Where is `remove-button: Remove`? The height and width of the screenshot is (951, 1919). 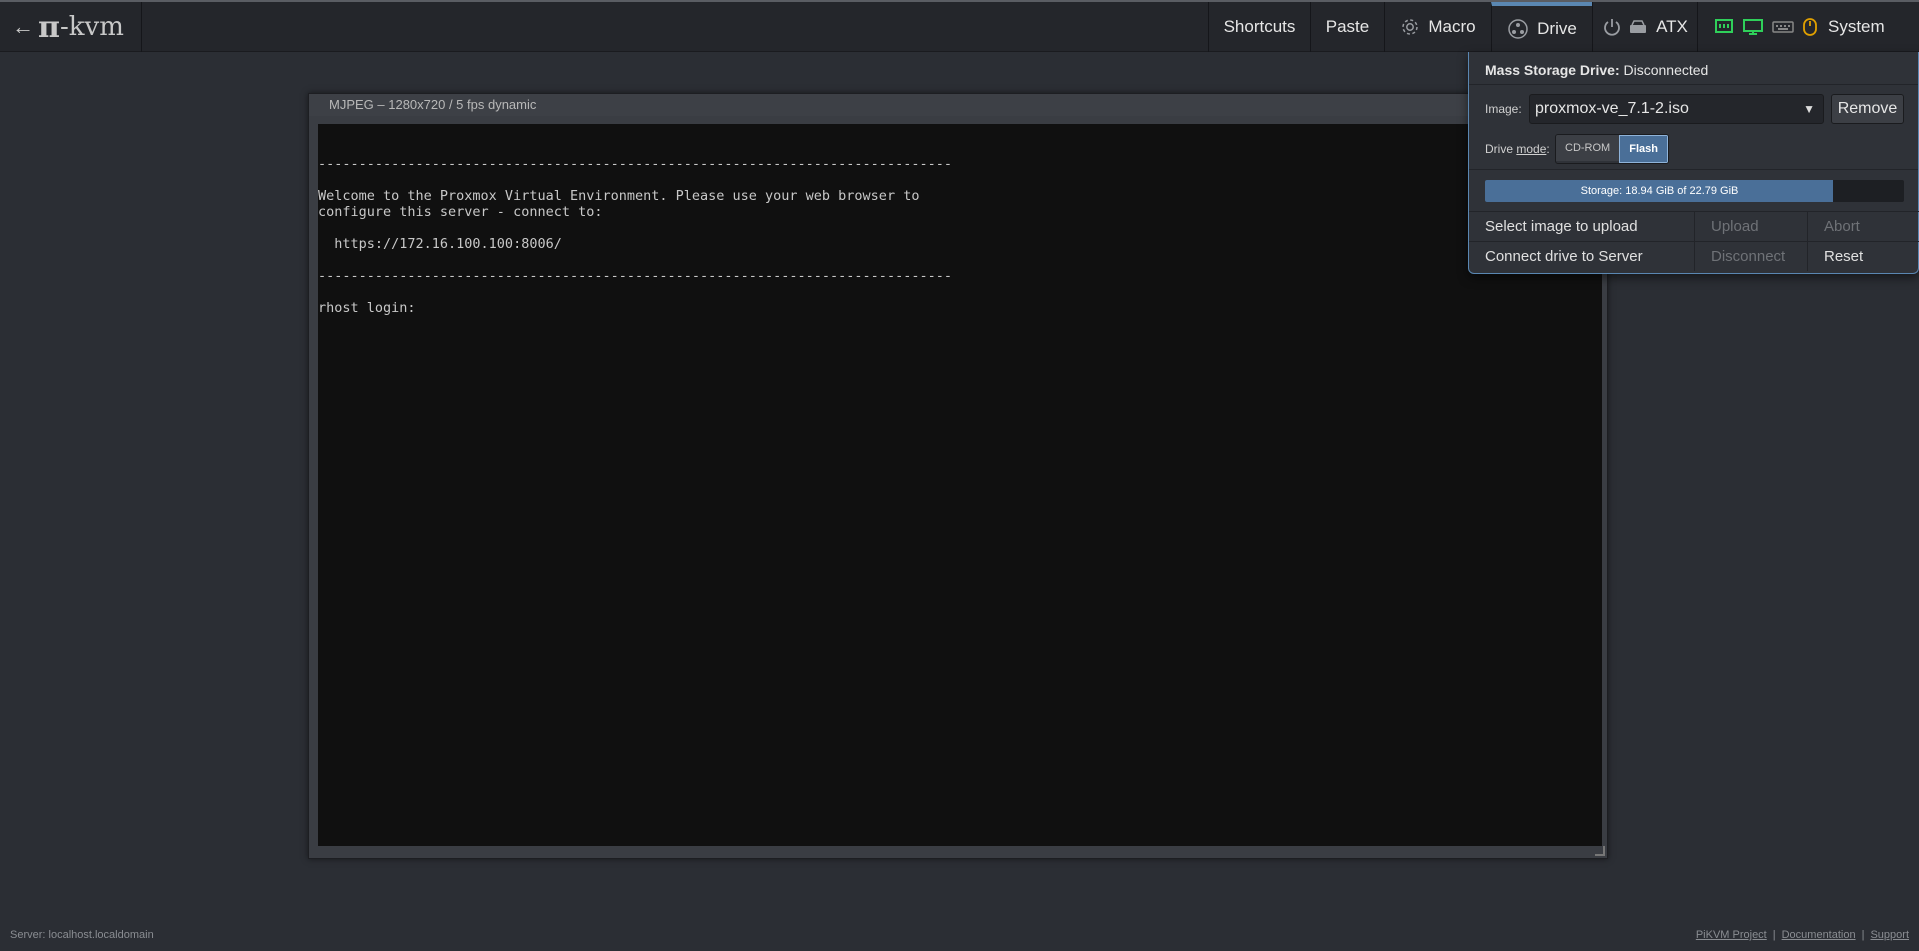 remove-button: Remove is located at coordinates (1867, 109).